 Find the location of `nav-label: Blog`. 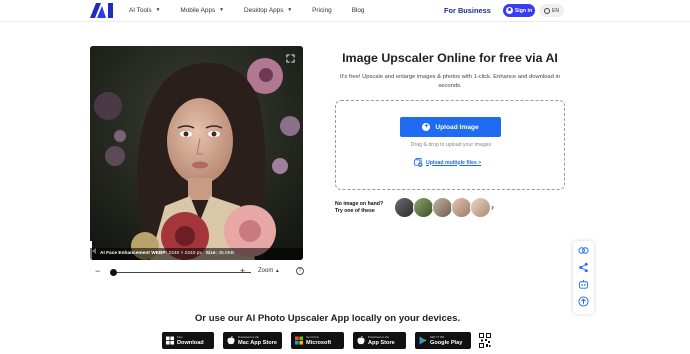

nav-label: Blog is located at coordinates (358, 10).